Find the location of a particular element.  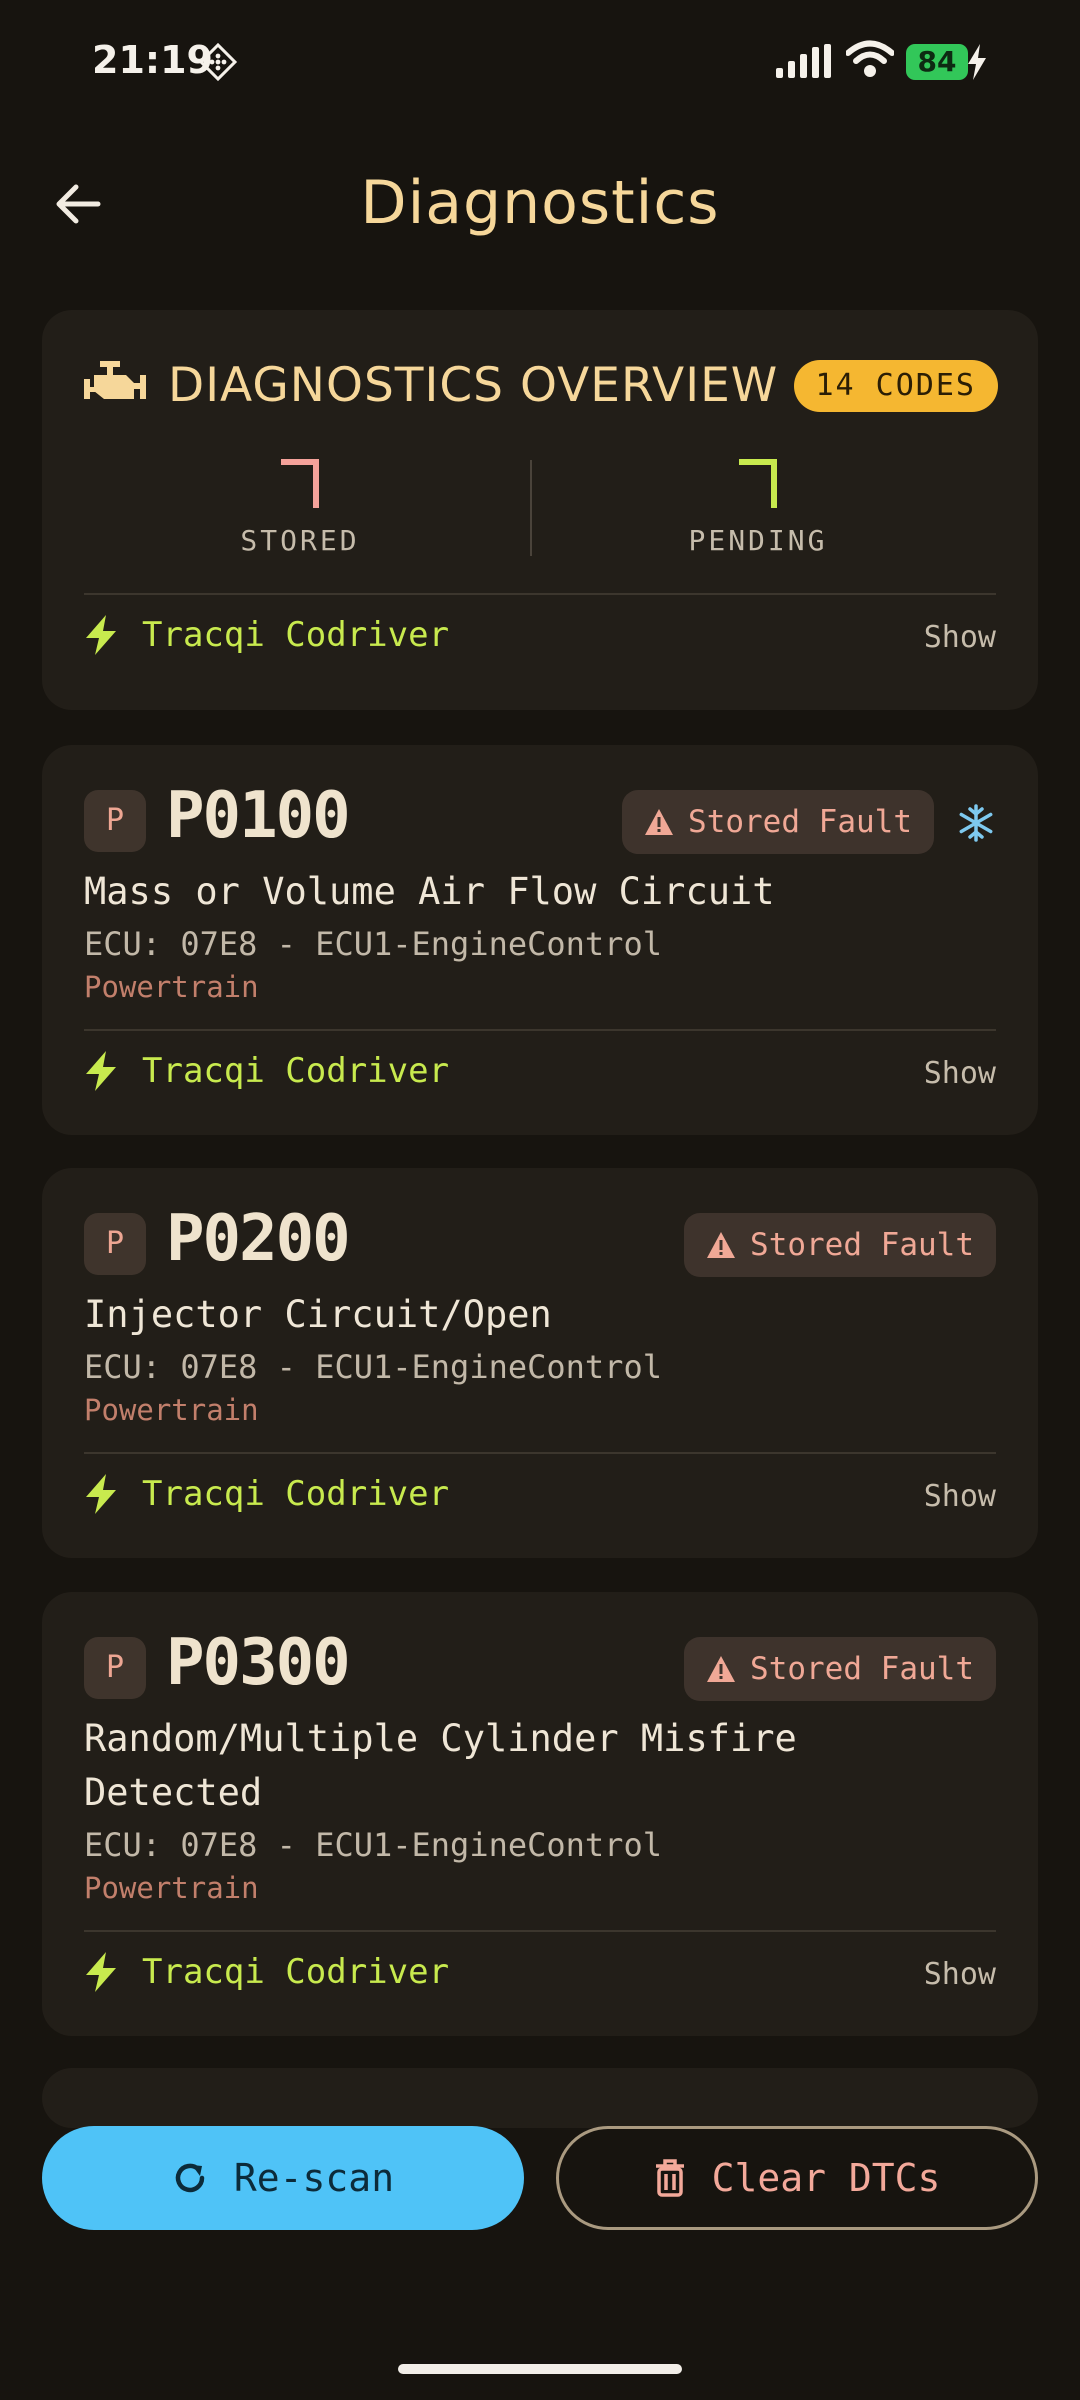

overview-show-button: Show is located at coordinates (960, 637).